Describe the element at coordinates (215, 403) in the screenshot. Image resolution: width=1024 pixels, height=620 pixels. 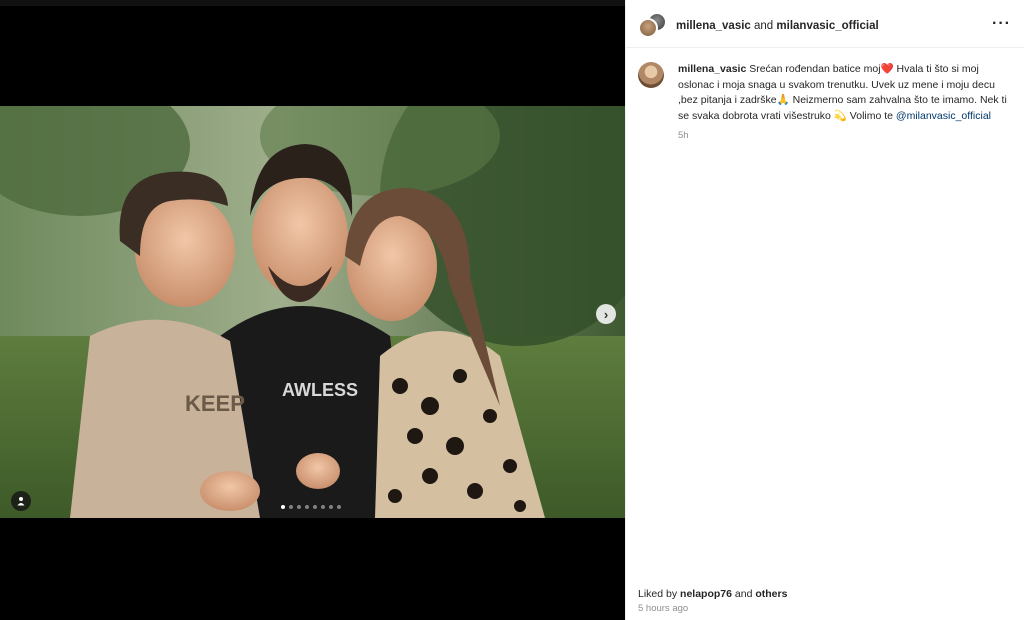
I see `svg-text: KEEP` at that location.